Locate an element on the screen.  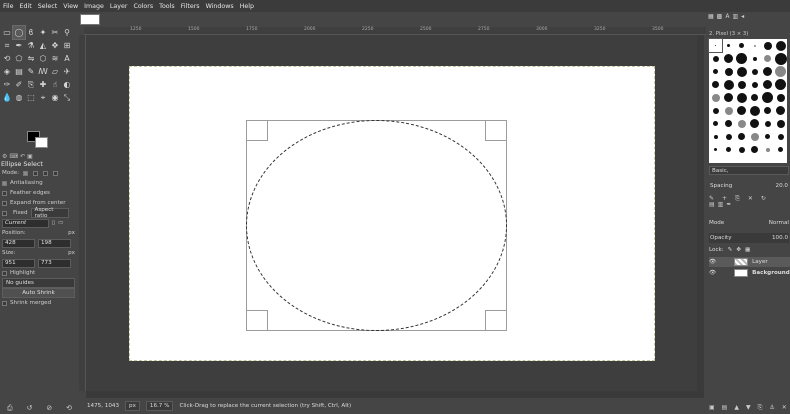
channels-tab-icon: ▥ is located at coordinates (721, 204).